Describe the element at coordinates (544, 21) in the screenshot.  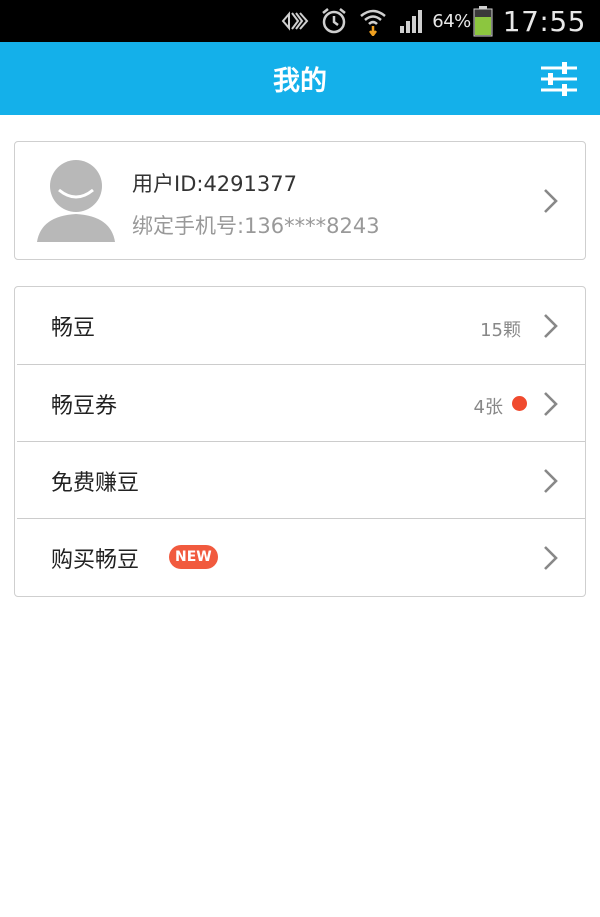
I see `clock: 17:55` at that location.